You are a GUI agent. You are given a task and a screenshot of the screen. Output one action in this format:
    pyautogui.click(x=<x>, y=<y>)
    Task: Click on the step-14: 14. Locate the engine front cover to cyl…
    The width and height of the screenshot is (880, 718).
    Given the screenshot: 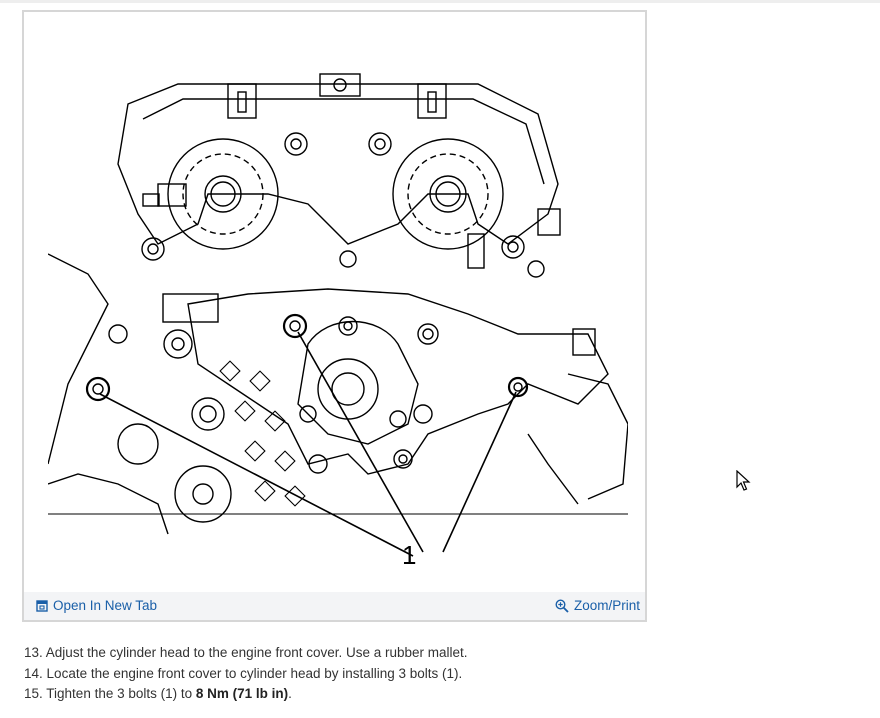 What is the action you would take?
    pyautogui.click(x=246, y=674)
    